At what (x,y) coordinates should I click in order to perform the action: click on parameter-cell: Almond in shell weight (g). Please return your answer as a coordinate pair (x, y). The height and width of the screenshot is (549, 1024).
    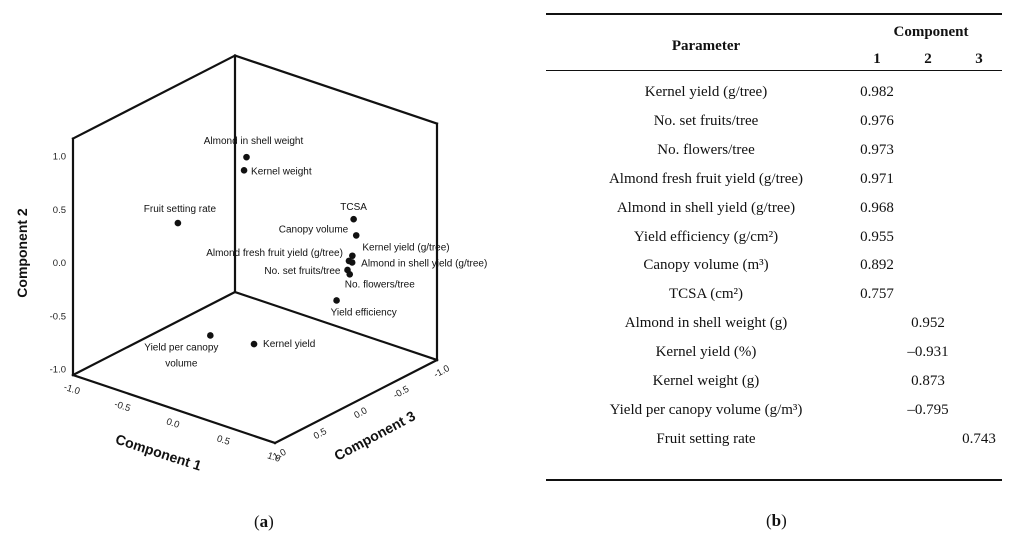
    Looking at the image, I should click on (706, 323).